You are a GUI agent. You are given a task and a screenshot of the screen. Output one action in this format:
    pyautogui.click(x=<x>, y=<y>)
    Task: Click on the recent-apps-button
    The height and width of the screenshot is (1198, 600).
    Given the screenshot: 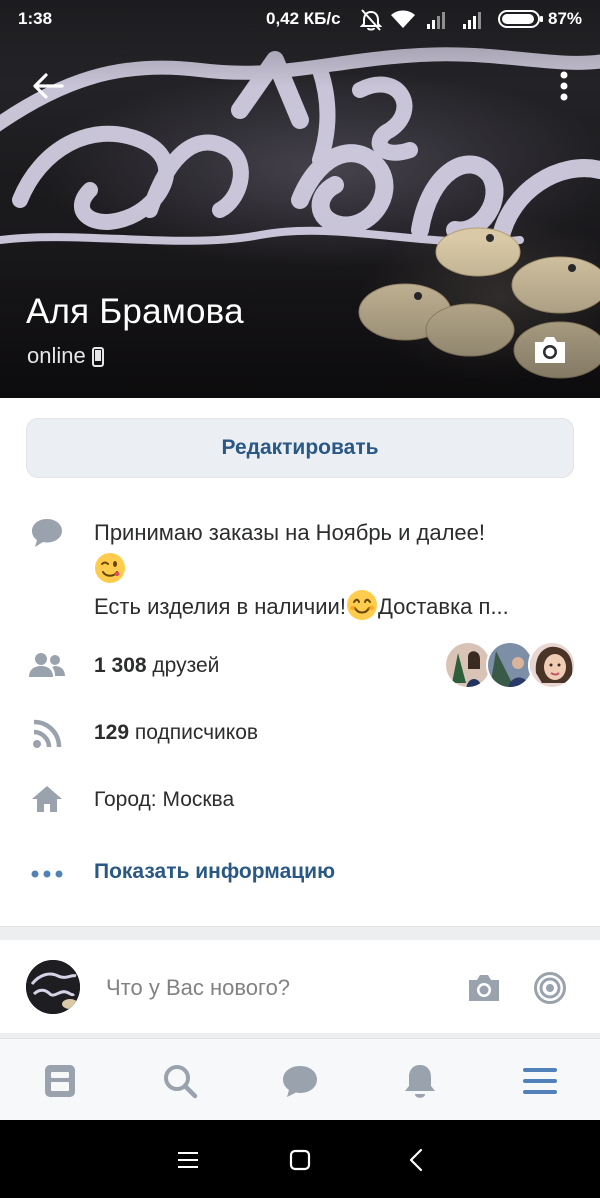 What is the action you would take?
    pyautogui.click(x=188, y=1160)
    